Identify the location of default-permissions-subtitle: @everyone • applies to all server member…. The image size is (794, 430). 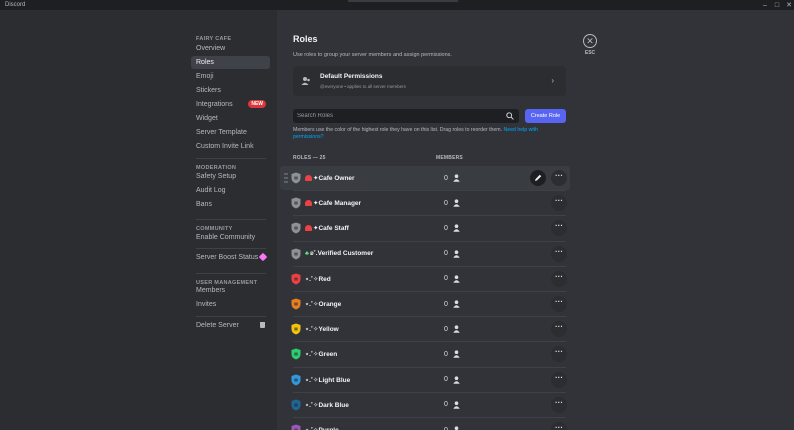
(363, 86).